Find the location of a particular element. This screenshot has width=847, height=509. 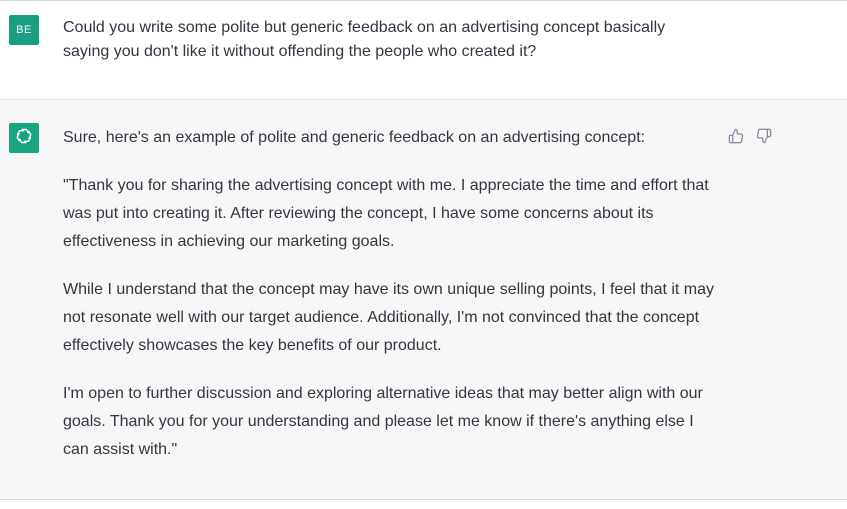

assistant-avatar is located at coordinates (24, 138).